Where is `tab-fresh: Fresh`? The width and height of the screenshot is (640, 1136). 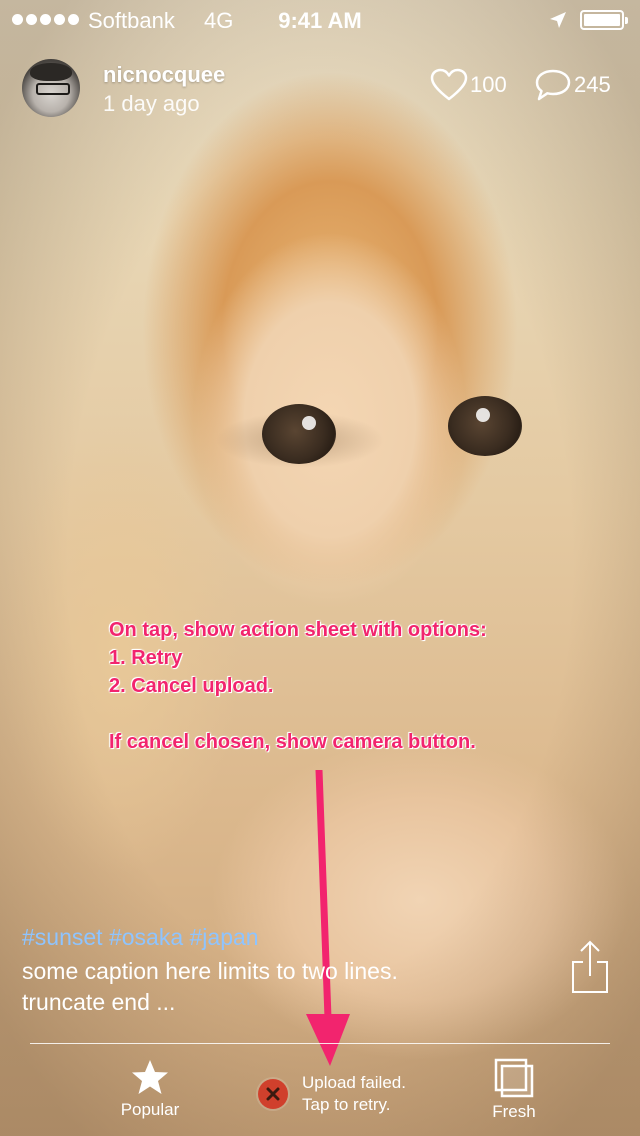
tab-fresh: Fresh is located at coordinates (514, 1090).